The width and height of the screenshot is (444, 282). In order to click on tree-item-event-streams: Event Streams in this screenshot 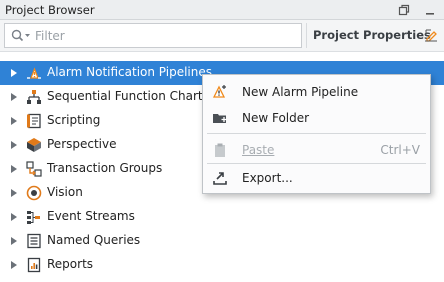, I will do `click(222, 217)`.